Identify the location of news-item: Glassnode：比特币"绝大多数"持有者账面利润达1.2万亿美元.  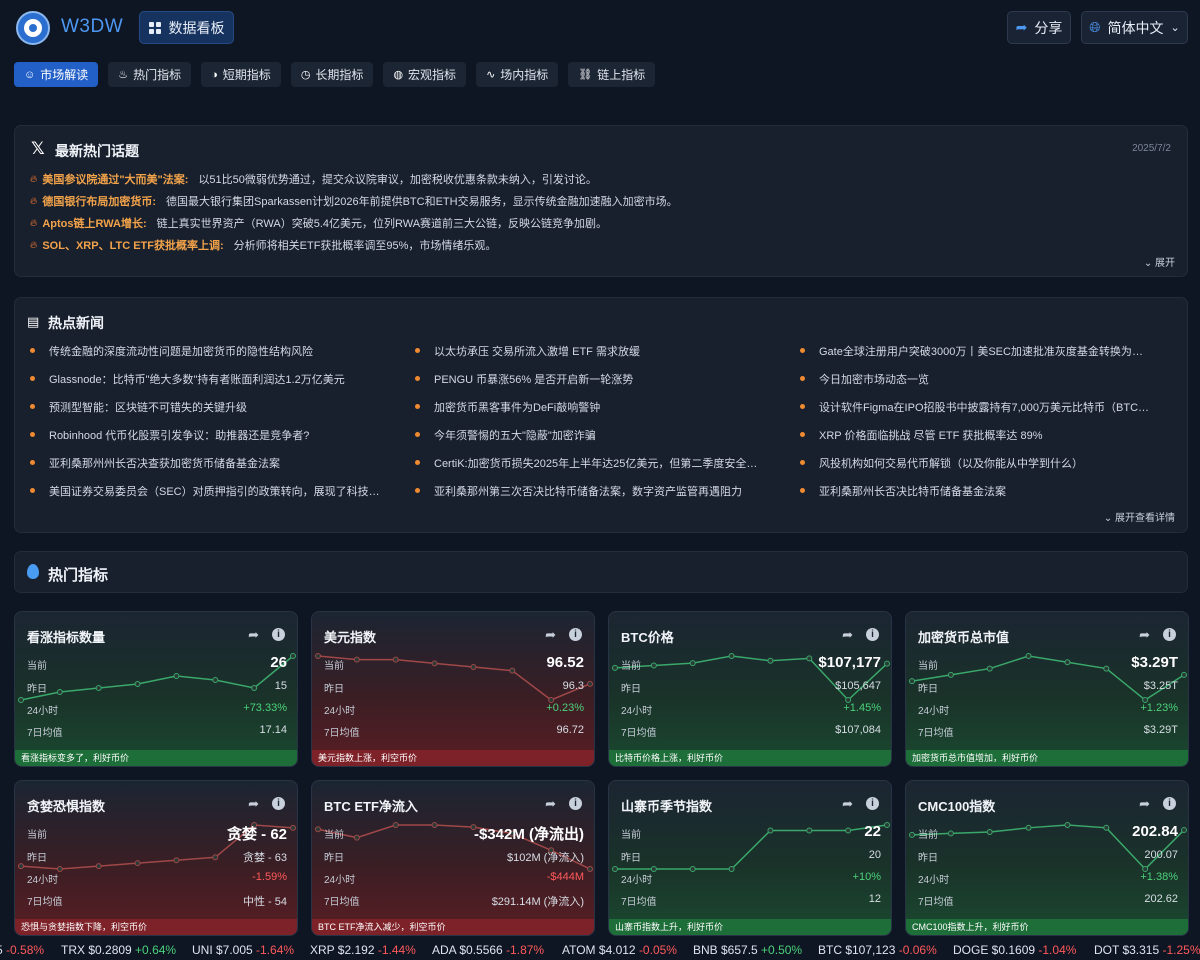
(205, 379).